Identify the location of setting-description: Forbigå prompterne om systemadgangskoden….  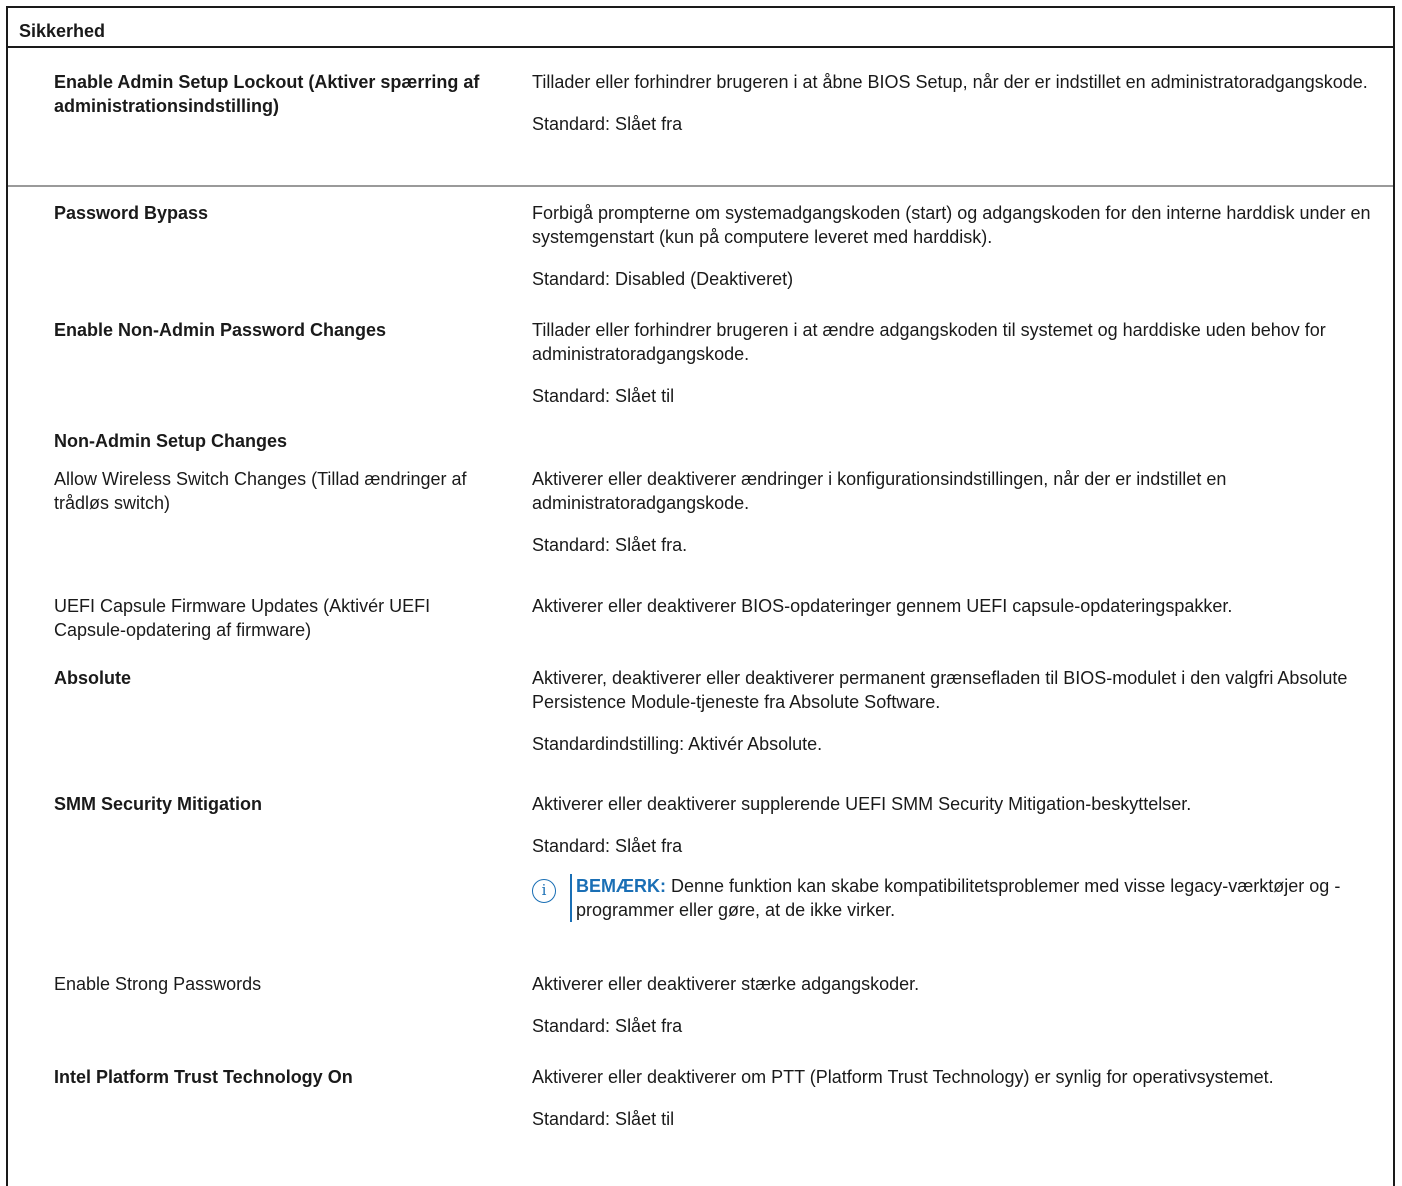
(951, 225).